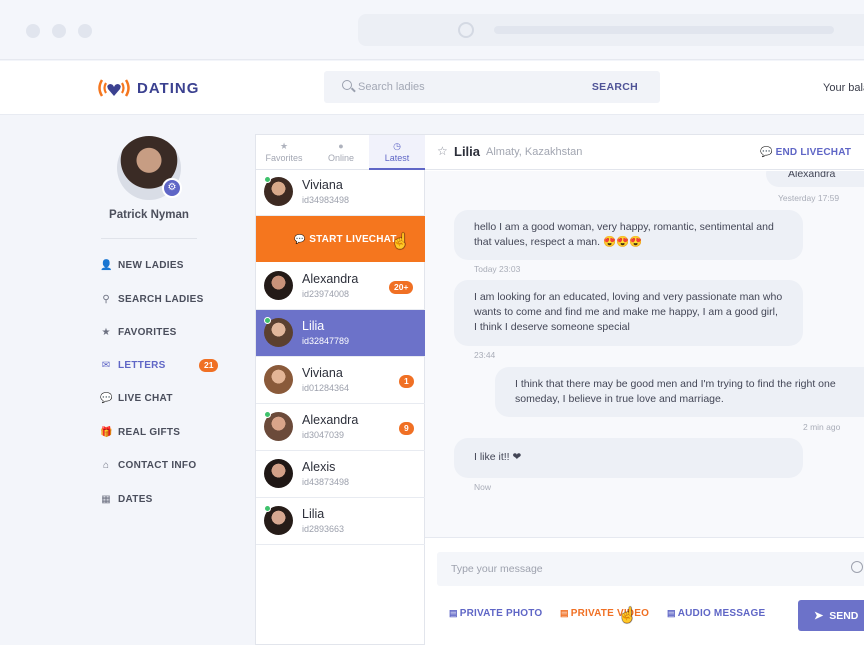 This screenshot has width=864, height=645. I want to click on window-close-dot, so click(33, 31).